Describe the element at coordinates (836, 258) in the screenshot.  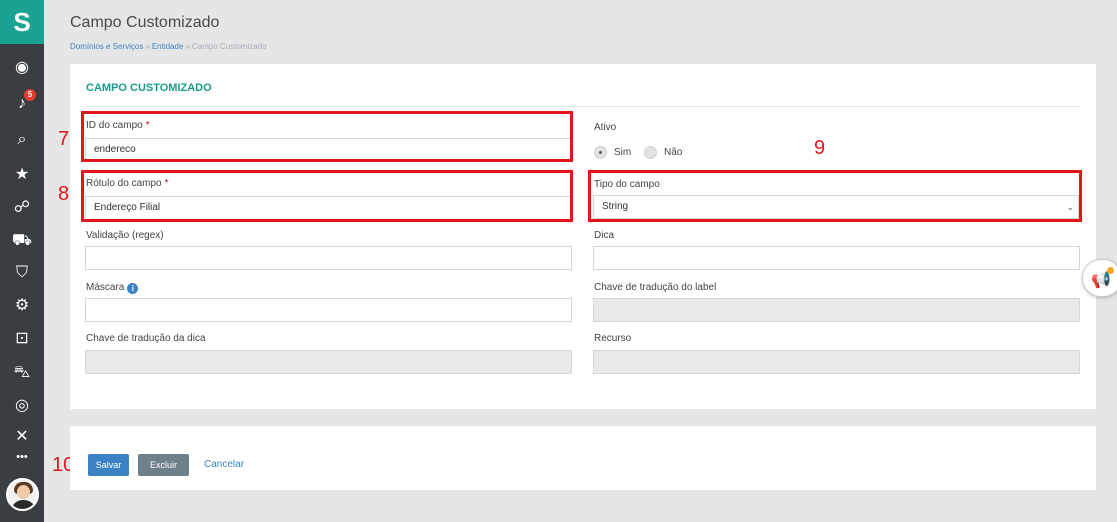
I see `dica-field-input` at that location.